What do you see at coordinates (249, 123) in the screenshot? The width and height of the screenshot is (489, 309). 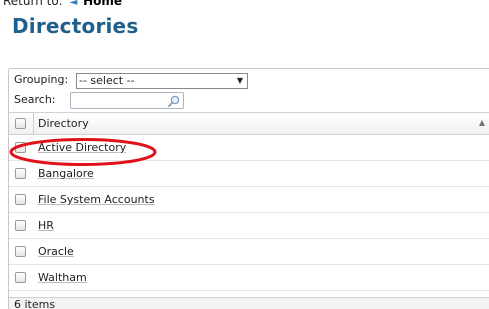 I see `table-header-row: Directory ▲` at bounding box center [249, 123].